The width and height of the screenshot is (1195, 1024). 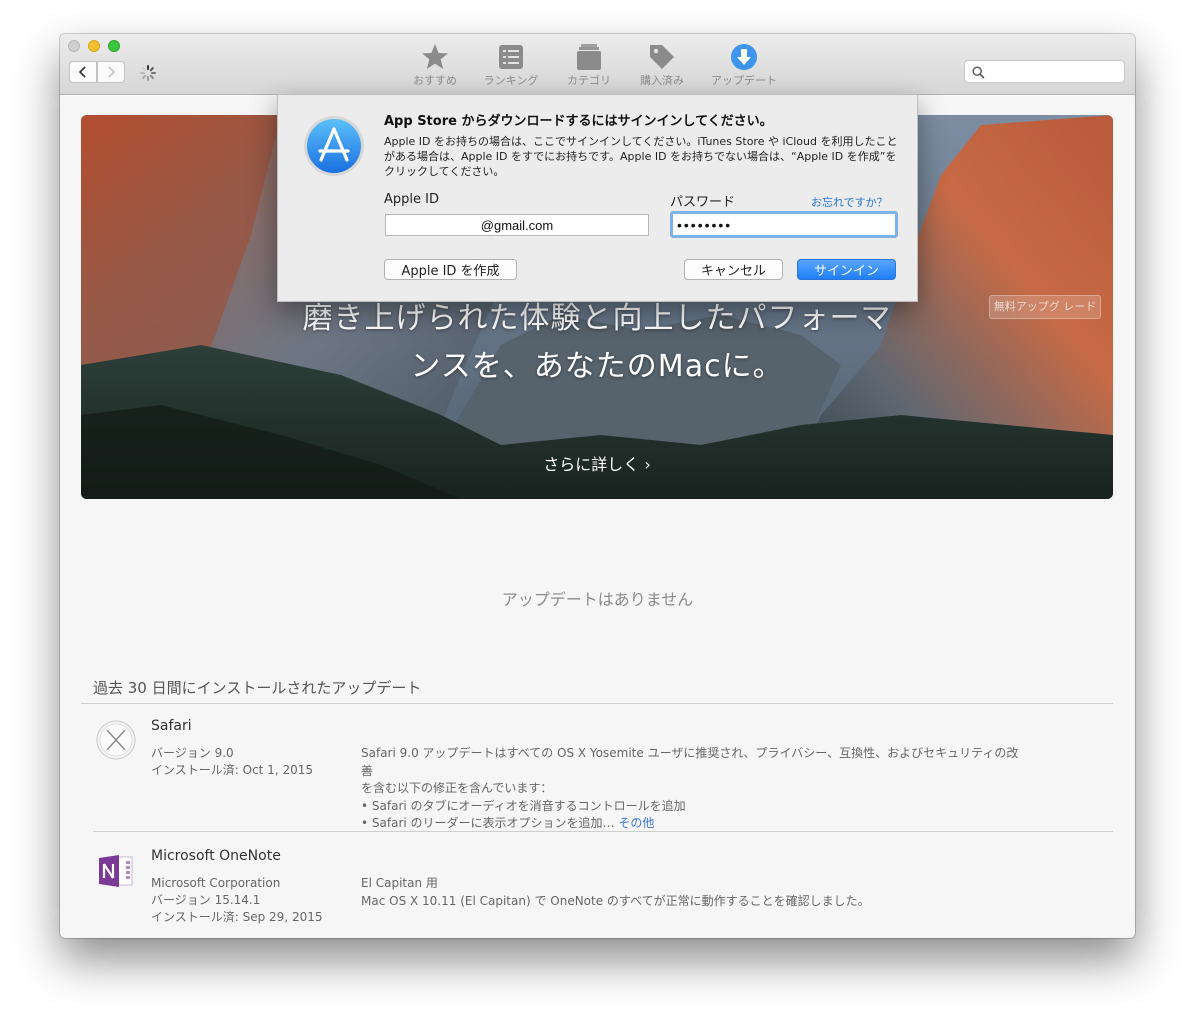 I want to click on app-store-icon, so click(x=334, y=146).